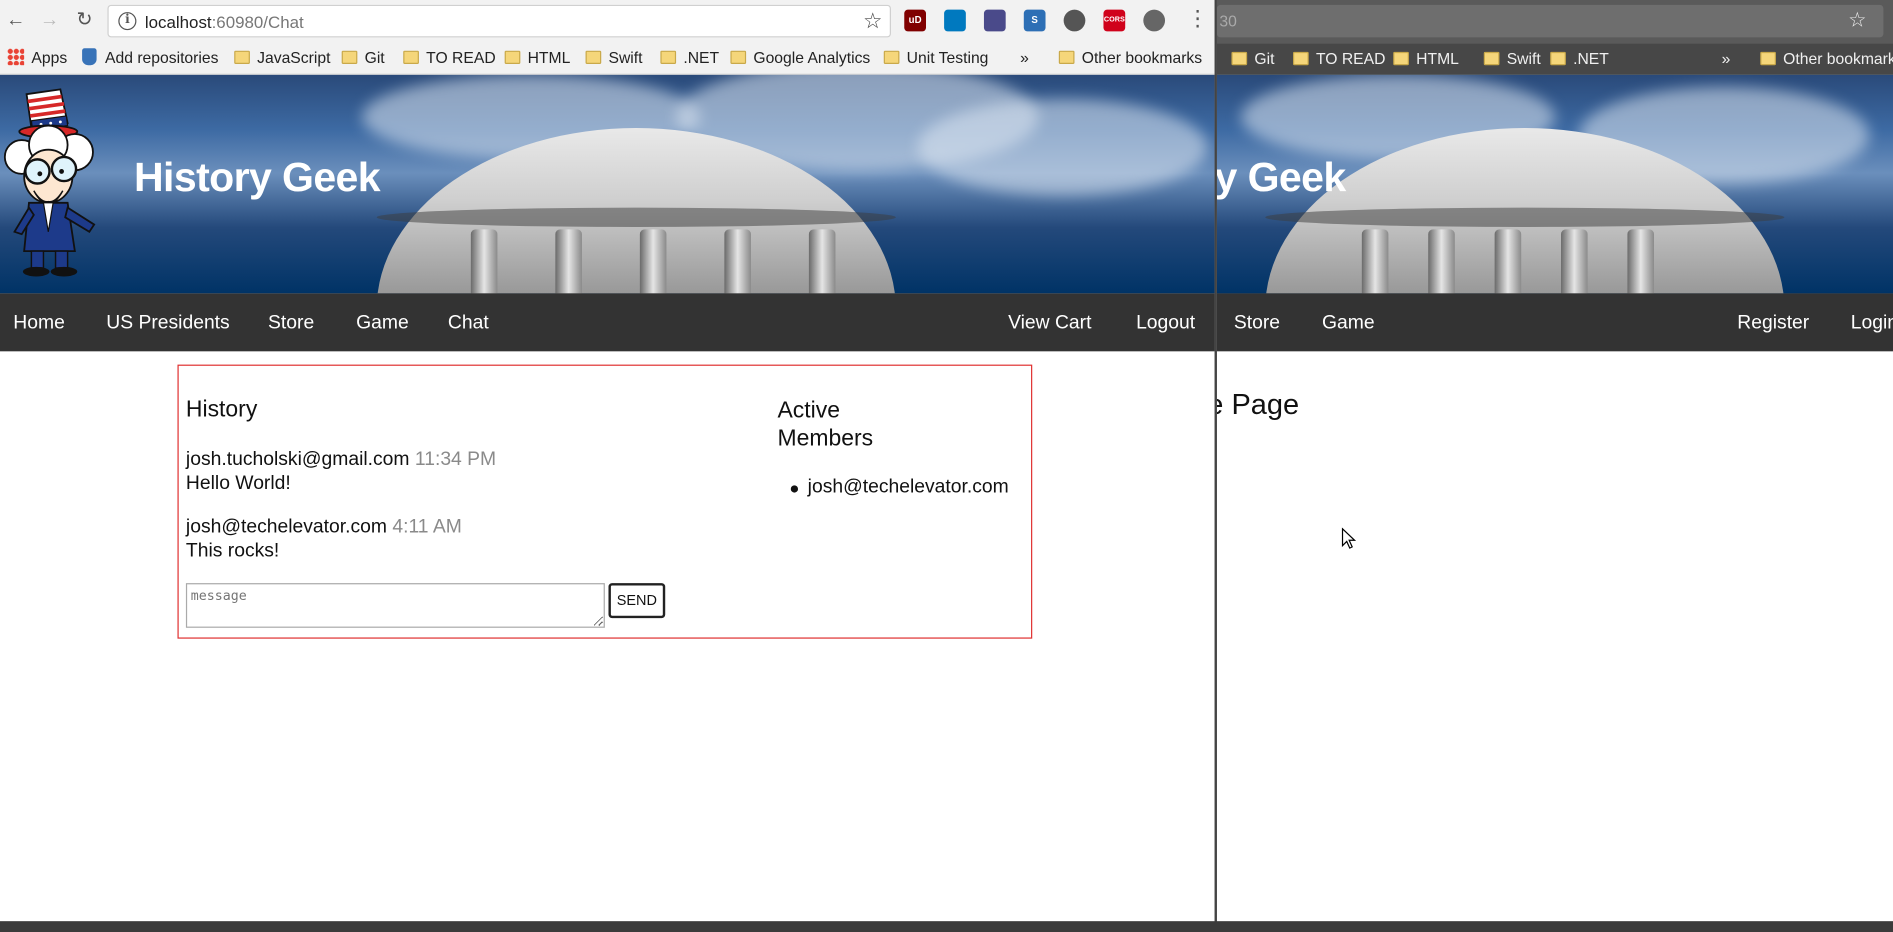  What do you see at coordinates (613, 57) in the screenshot?
I see `bookmark-swift: Swift` at bounding box center [613, 57].